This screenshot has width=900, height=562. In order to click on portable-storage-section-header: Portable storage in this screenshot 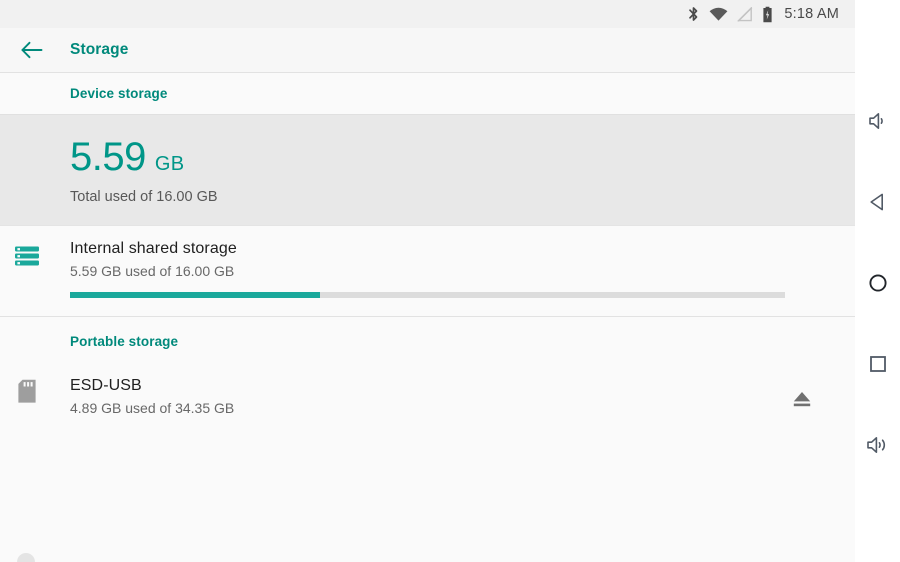, I will do `click(427, 339)`.